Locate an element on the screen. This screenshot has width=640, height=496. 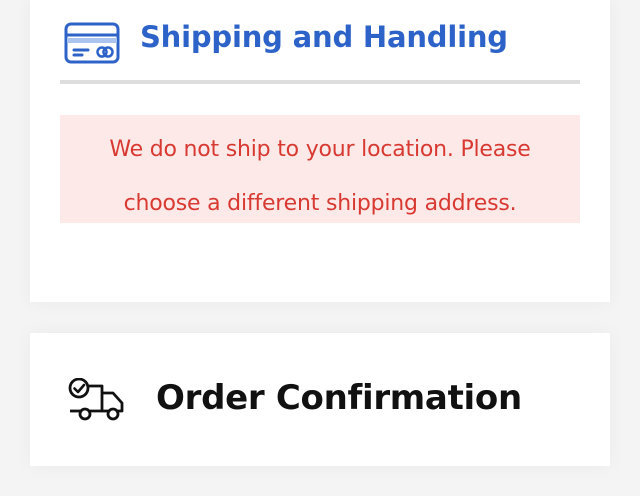
credit-card-icon is located at coordinates (92, 43).